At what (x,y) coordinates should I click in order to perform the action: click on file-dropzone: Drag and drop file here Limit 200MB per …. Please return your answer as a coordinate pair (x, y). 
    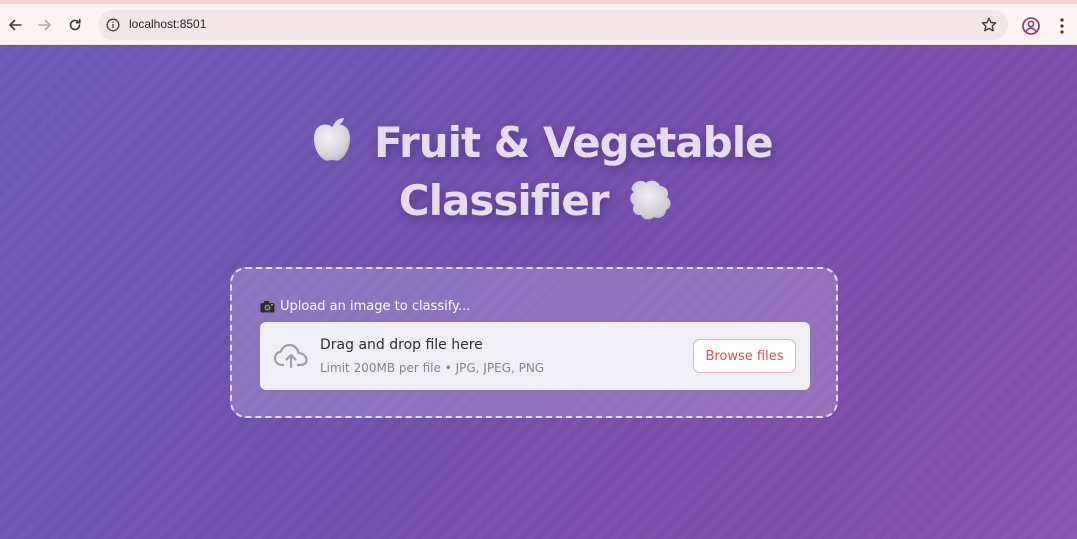
    Looking at the image, I should click on (535, 356).